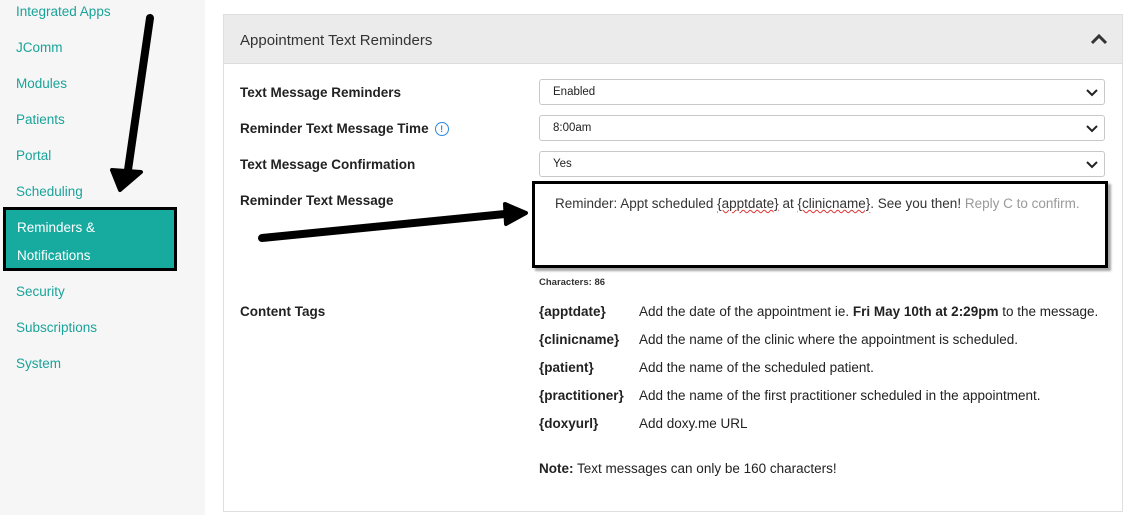 The image size is (1126, 515). Describe the element at coordinates (822, 92) in the screenshot. I see `text-message-reminders-select: Enabled` at that location.